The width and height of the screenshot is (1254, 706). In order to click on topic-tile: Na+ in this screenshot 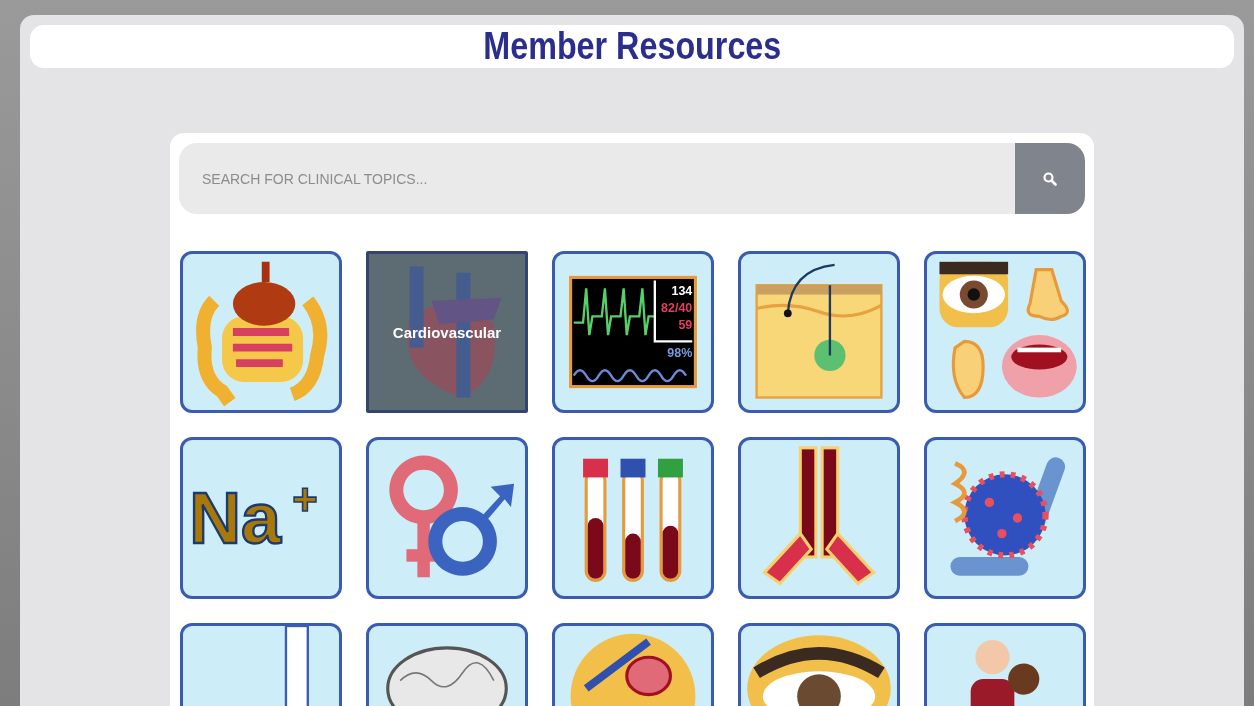, I will do `click(261, 518)`.